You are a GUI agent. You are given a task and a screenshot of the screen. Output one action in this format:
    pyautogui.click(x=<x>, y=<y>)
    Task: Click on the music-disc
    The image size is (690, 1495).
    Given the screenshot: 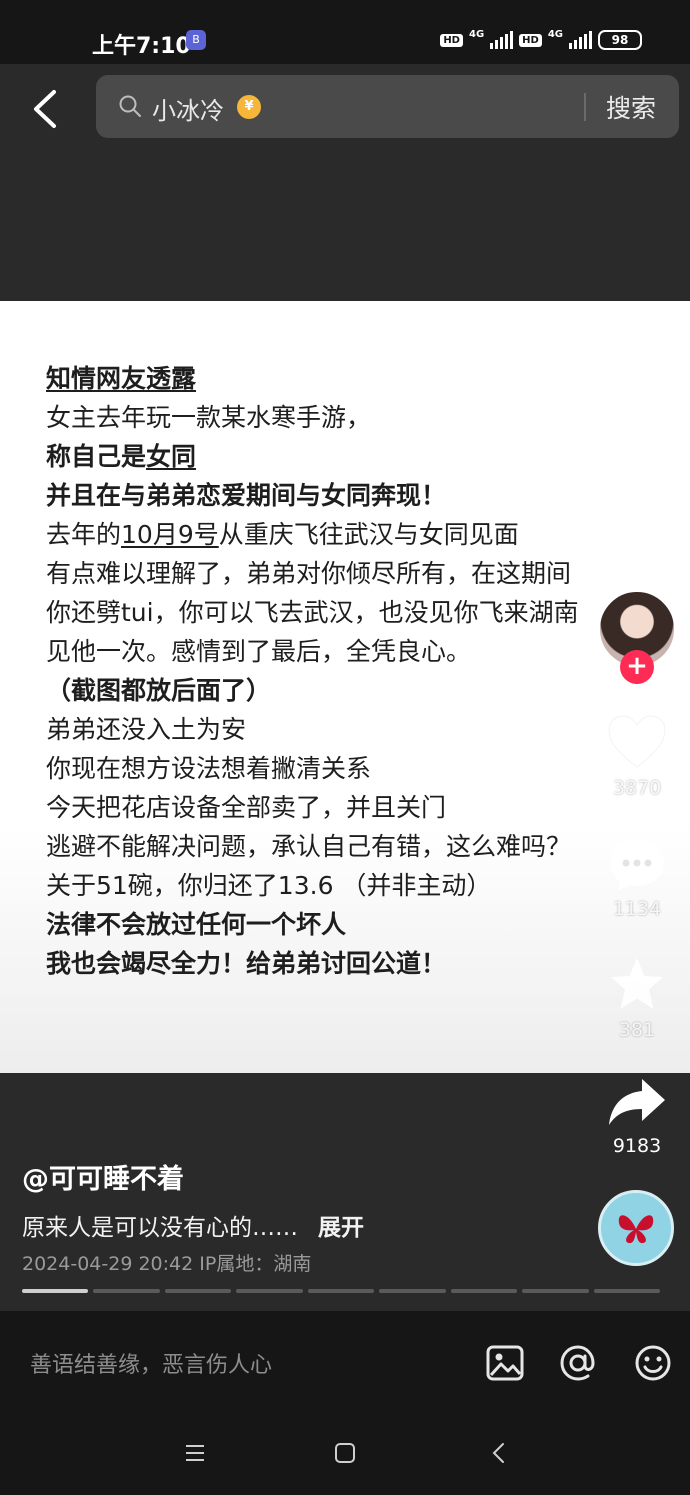 What is the action you would take?
    pyautogui.click(x=636, y=1228)
    